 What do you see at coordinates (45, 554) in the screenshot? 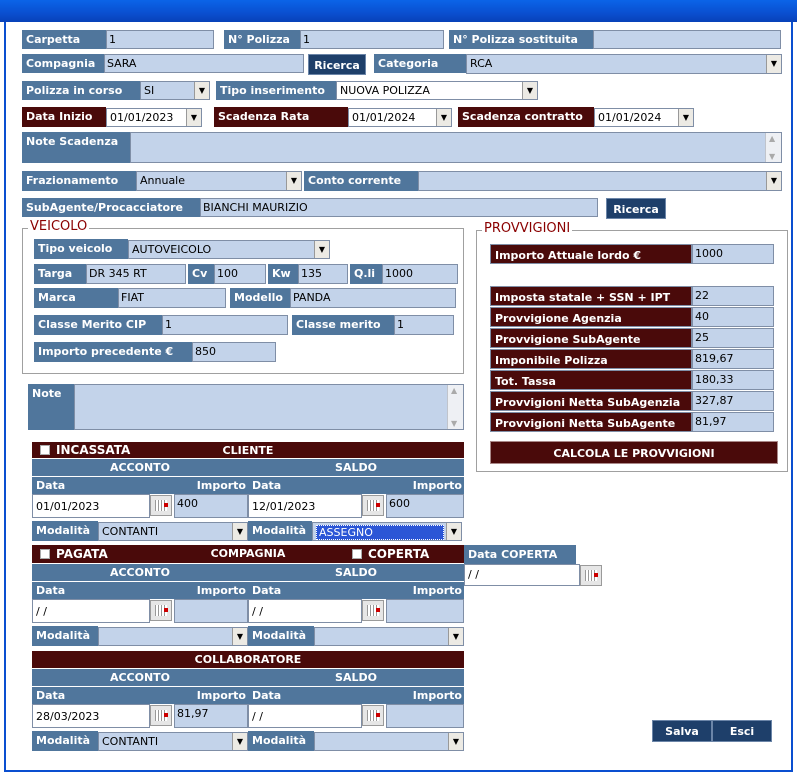
I see `pagata-checkbox` at bounding box center [45, 554].